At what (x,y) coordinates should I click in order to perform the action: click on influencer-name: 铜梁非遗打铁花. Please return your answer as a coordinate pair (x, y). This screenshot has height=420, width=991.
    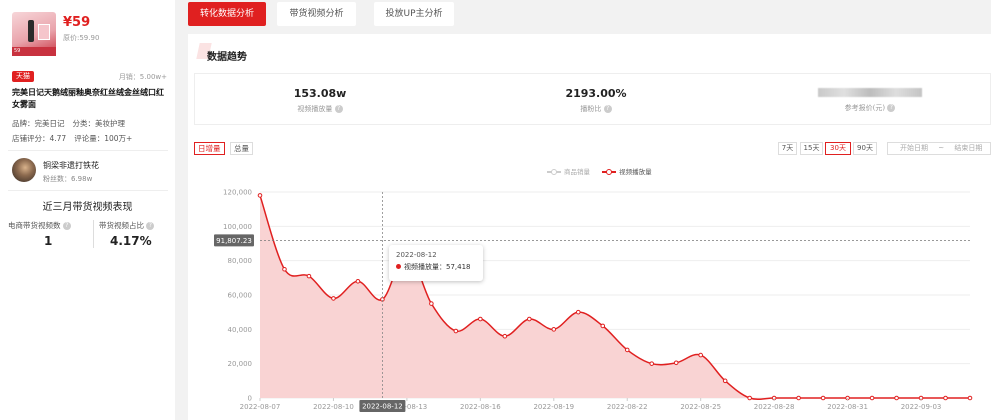
    Looking at the image, I should click on (71, 165).